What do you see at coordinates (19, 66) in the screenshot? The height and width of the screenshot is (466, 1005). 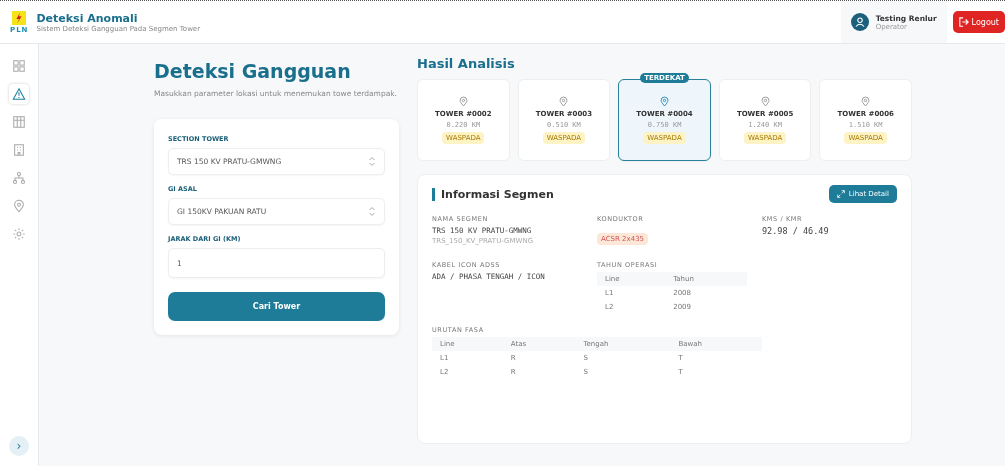 I see `grid-icon` at bounding box center [19, 66].